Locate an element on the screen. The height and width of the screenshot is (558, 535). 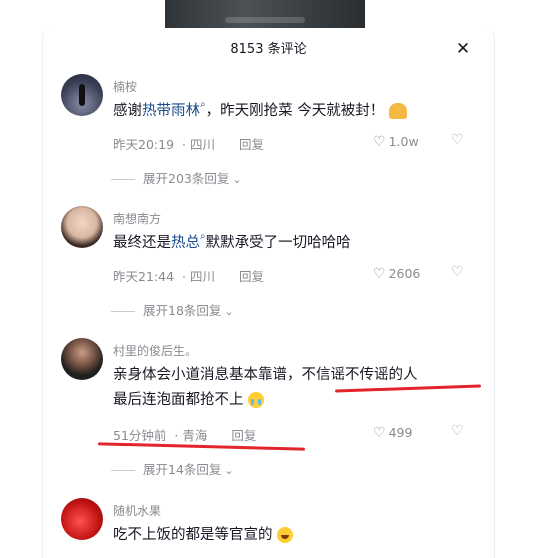
expand-replies-label: 展开18条回复 is located at coordinates (182, 310).